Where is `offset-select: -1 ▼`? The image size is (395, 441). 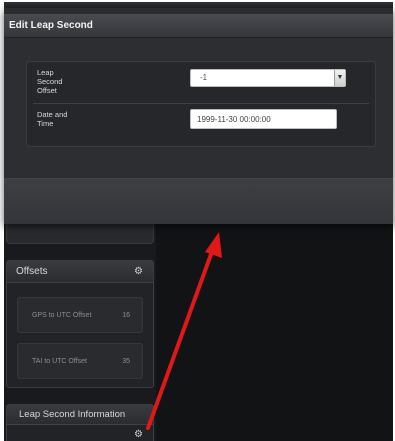
offset-select: -1 ▼ is located at coordinates (268, 78).